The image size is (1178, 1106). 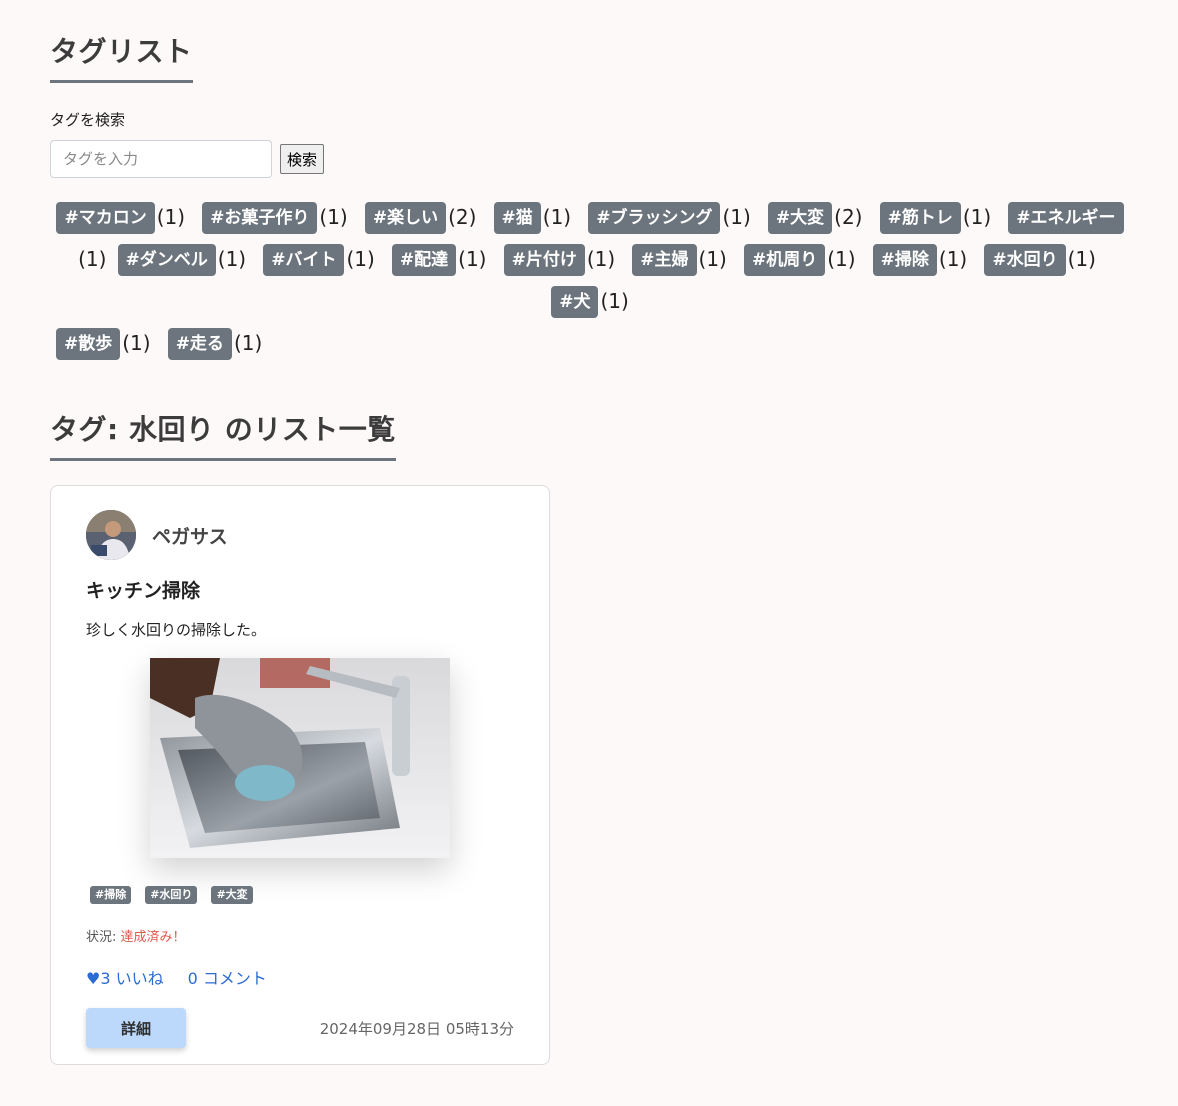 I want to click on tag-link: #散歩, so click(x=88, y=343).